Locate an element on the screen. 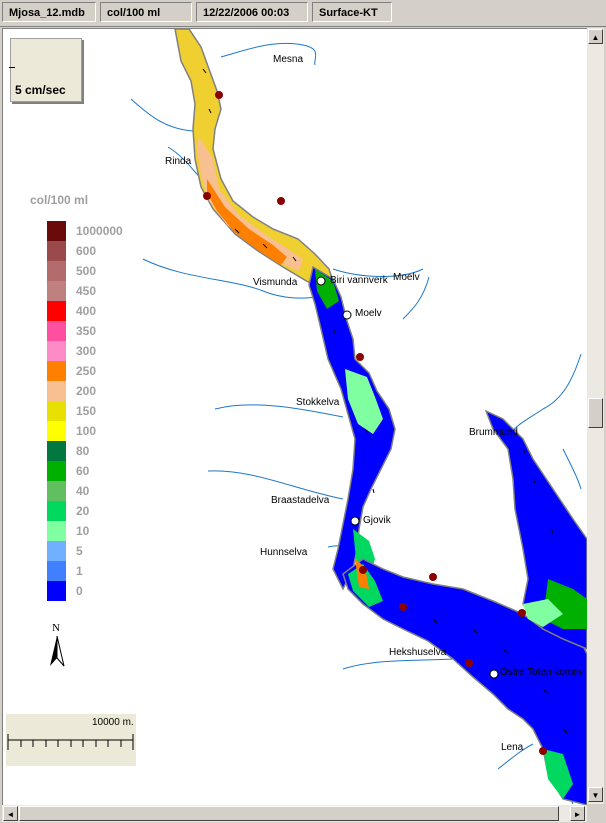  label-brummund: Brummund is located at coordinates (493, 432).